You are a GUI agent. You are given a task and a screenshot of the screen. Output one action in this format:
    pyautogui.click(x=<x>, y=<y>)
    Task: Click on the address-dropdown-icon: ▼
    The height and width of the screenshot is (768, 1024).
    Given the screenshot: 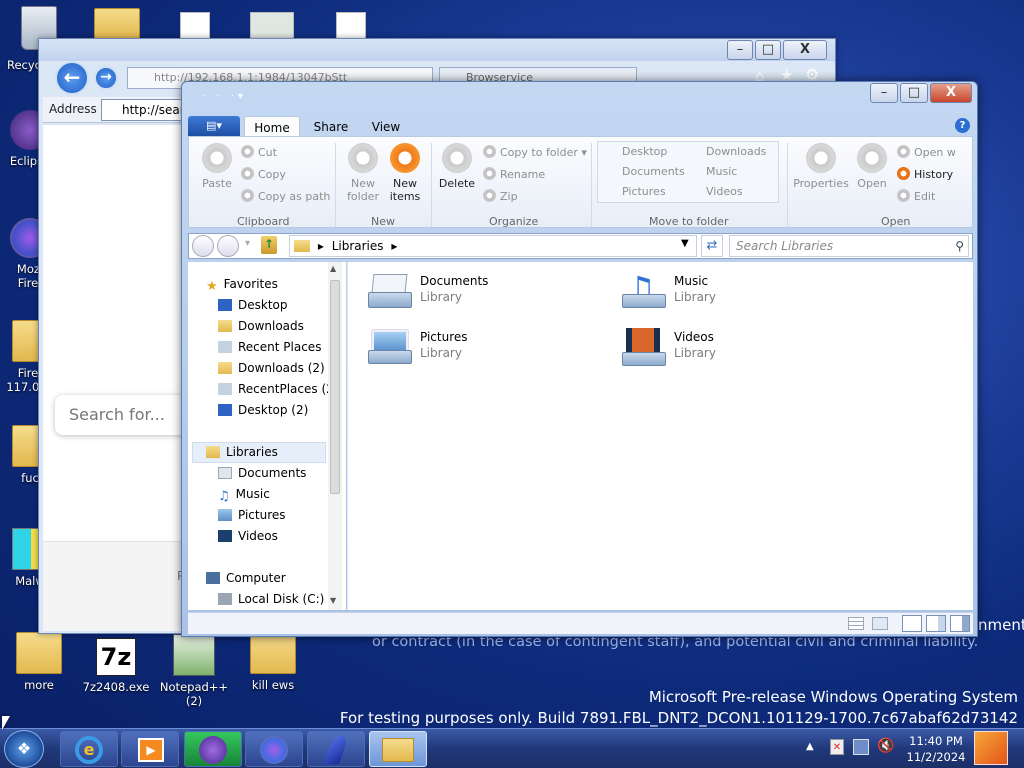 What is the action you would take?
    pyautogui.click(x=685, y=243)
    